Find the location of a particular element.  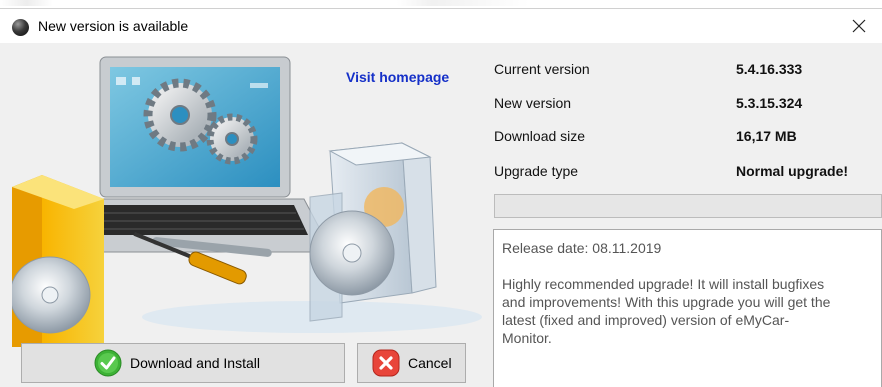

cancel-button: Cancel is located at coordinates (411, 363).